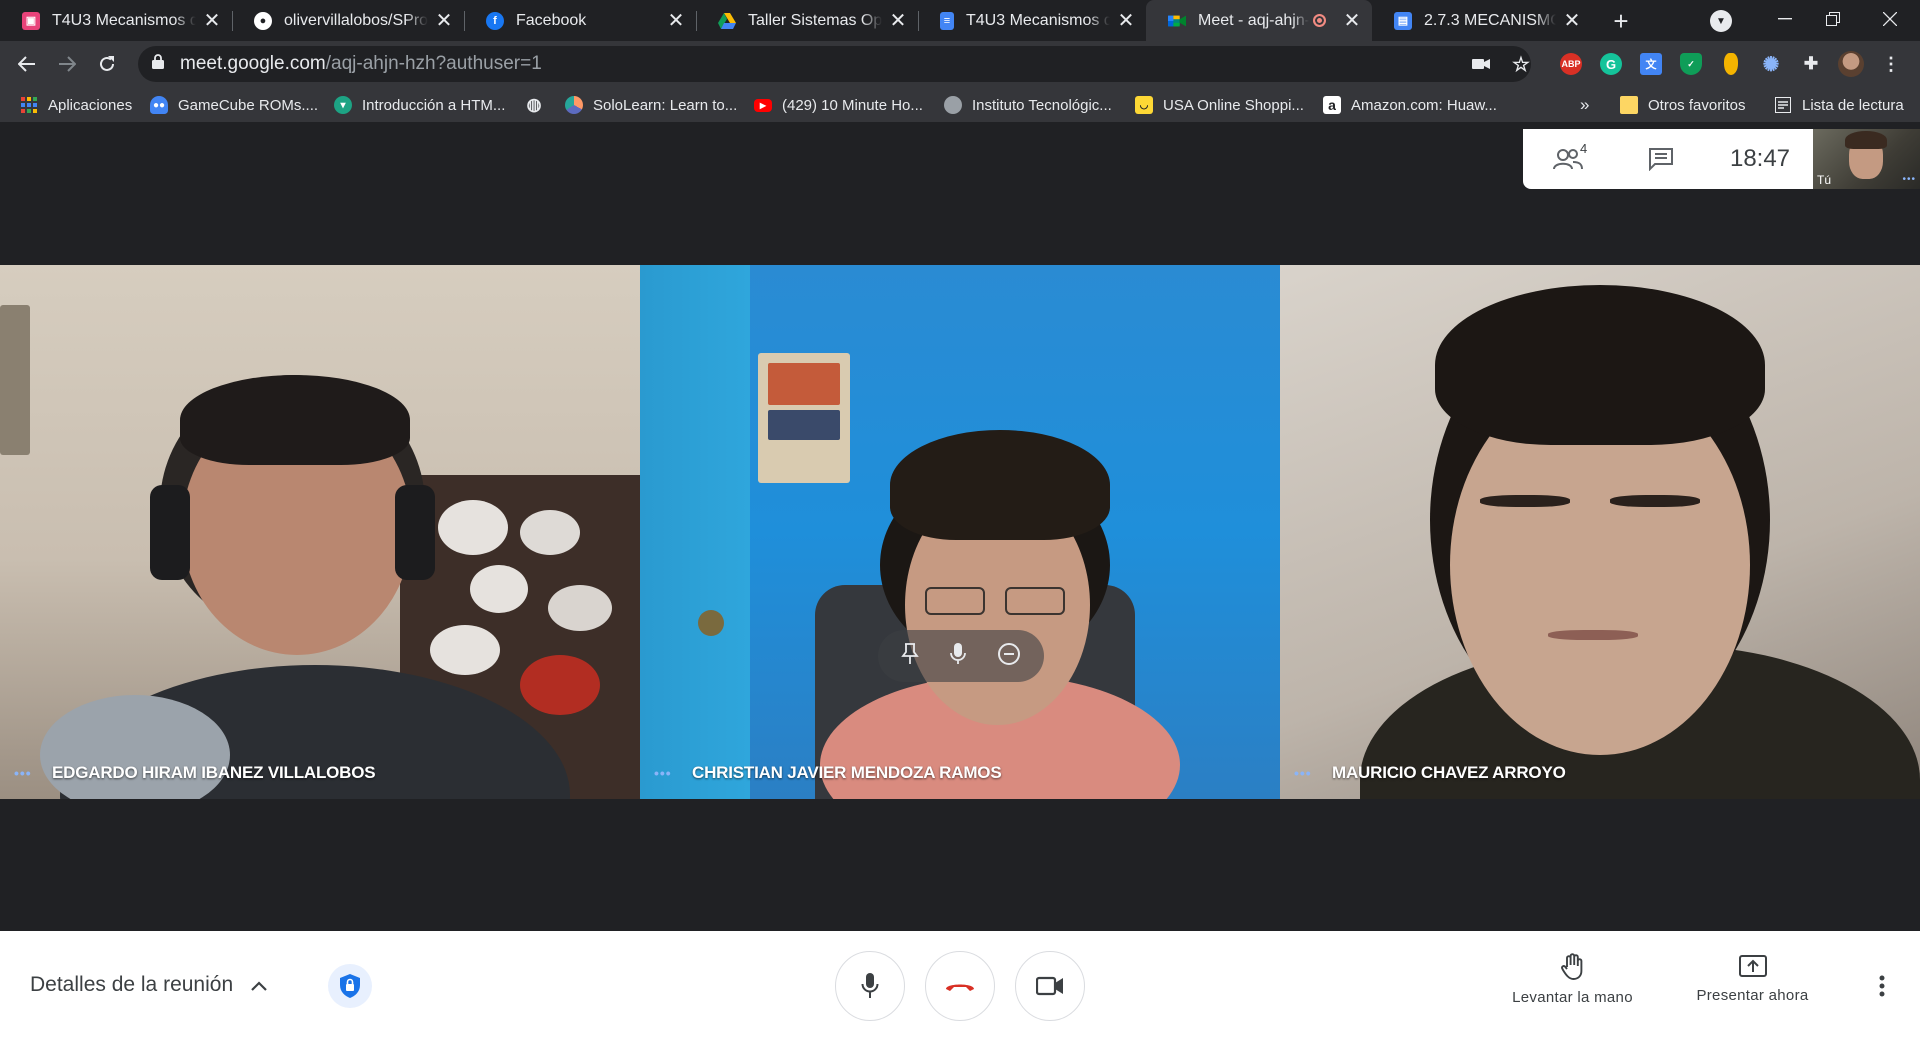  What do you see at coordinates (1521, 64) in the screenshot?
I see `star-icon: ☆` at bounding box center [1521, 64].